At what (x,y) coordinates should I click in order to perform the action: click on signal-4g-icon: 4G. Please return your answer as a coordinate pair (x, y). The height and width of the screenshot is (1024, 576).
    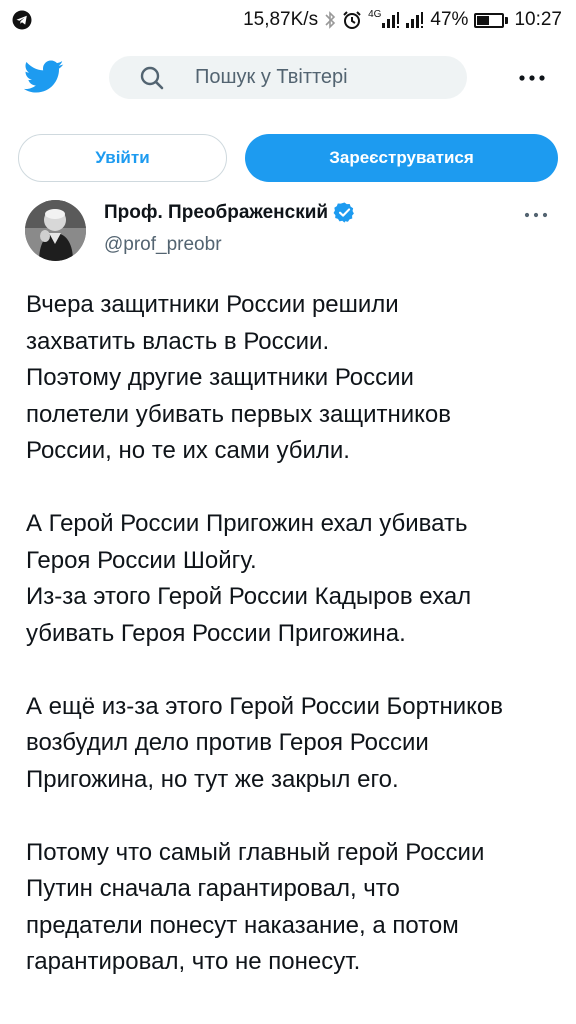
    Looking at the image, I should click on (384, 18).